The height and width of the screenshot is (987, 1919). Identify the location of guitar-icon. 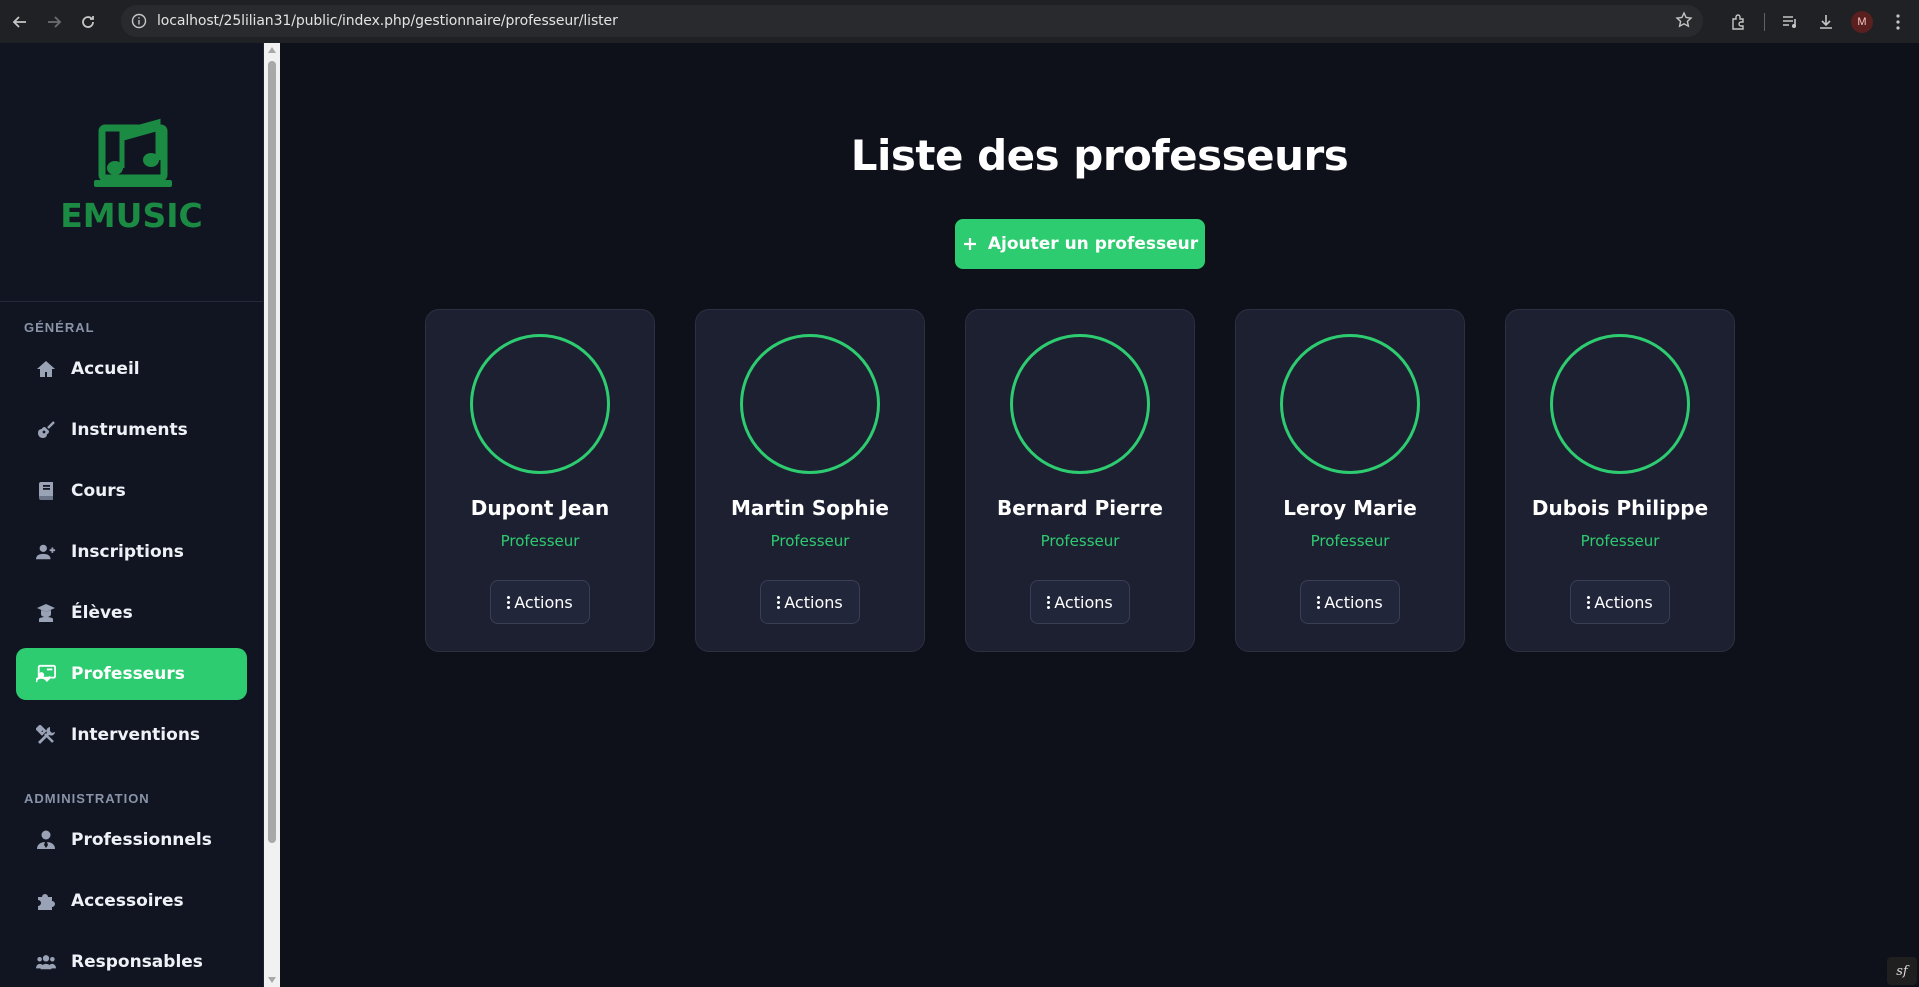
(46, 430).